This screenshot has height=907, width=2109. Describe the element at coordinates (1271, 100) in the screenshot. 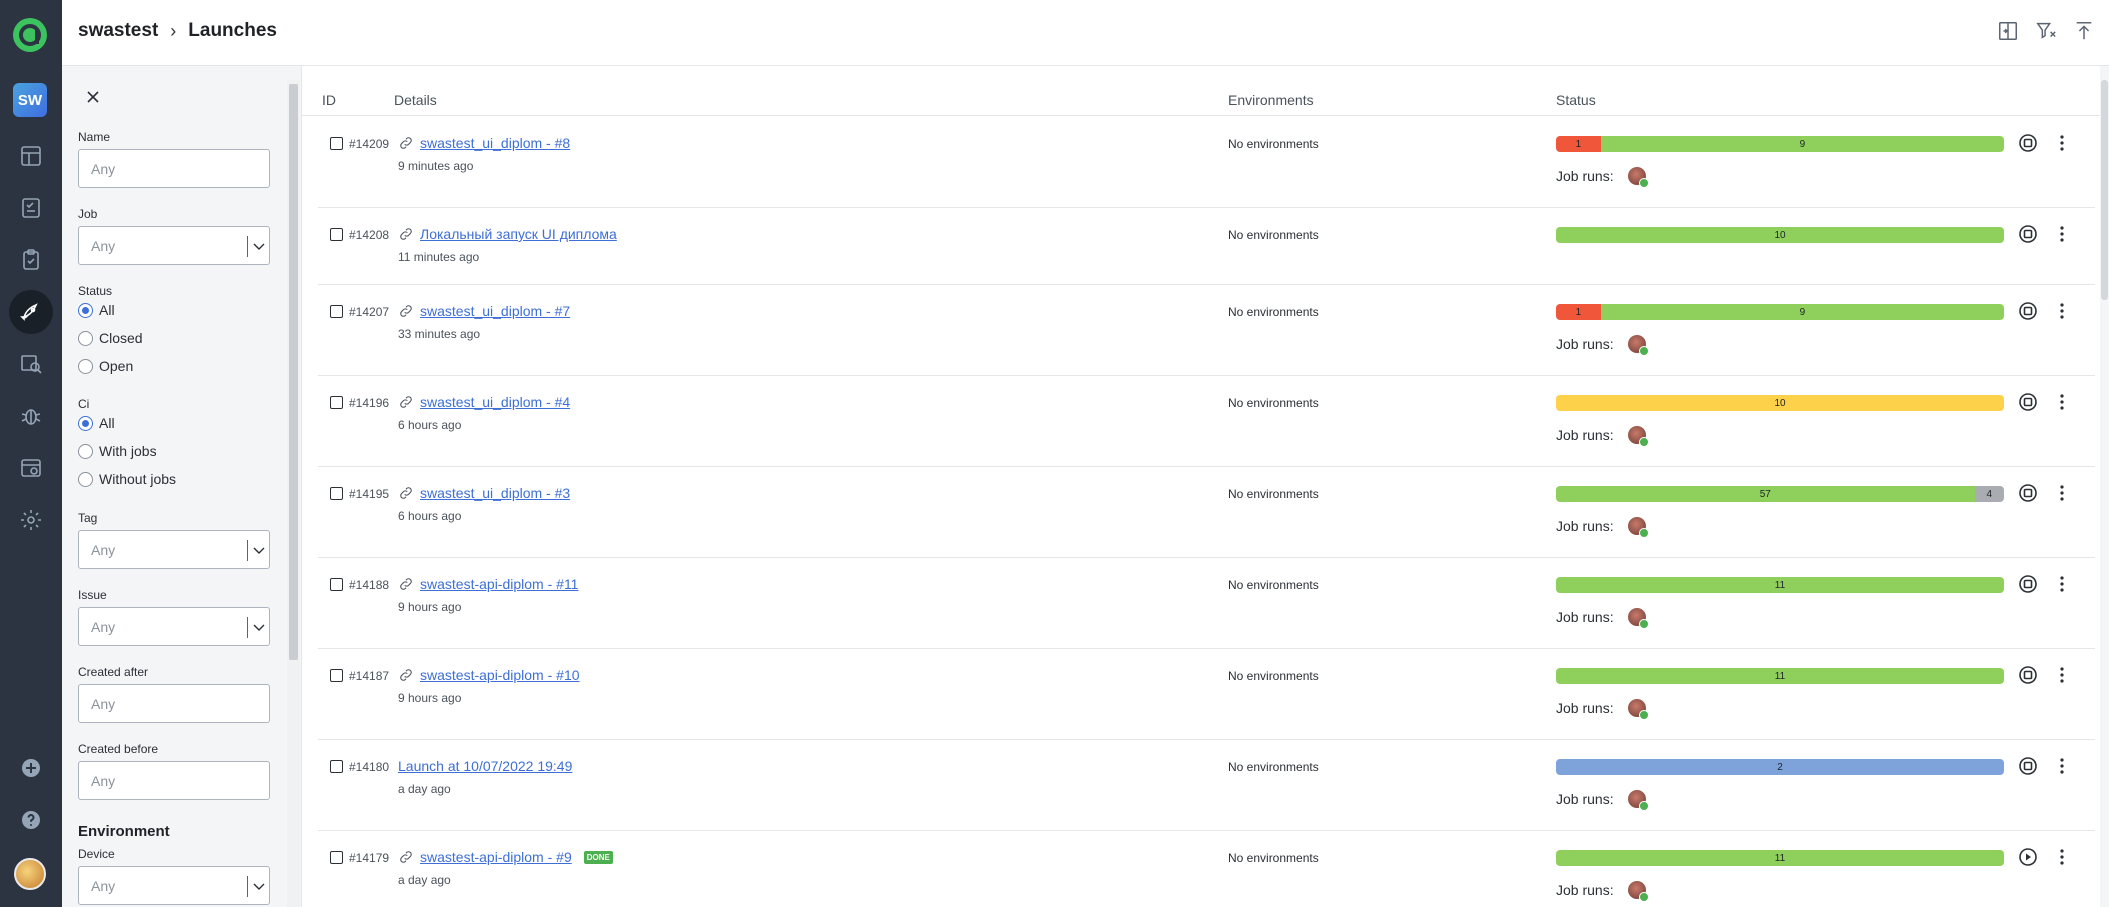

I see `column-environments: Environments` at that location.